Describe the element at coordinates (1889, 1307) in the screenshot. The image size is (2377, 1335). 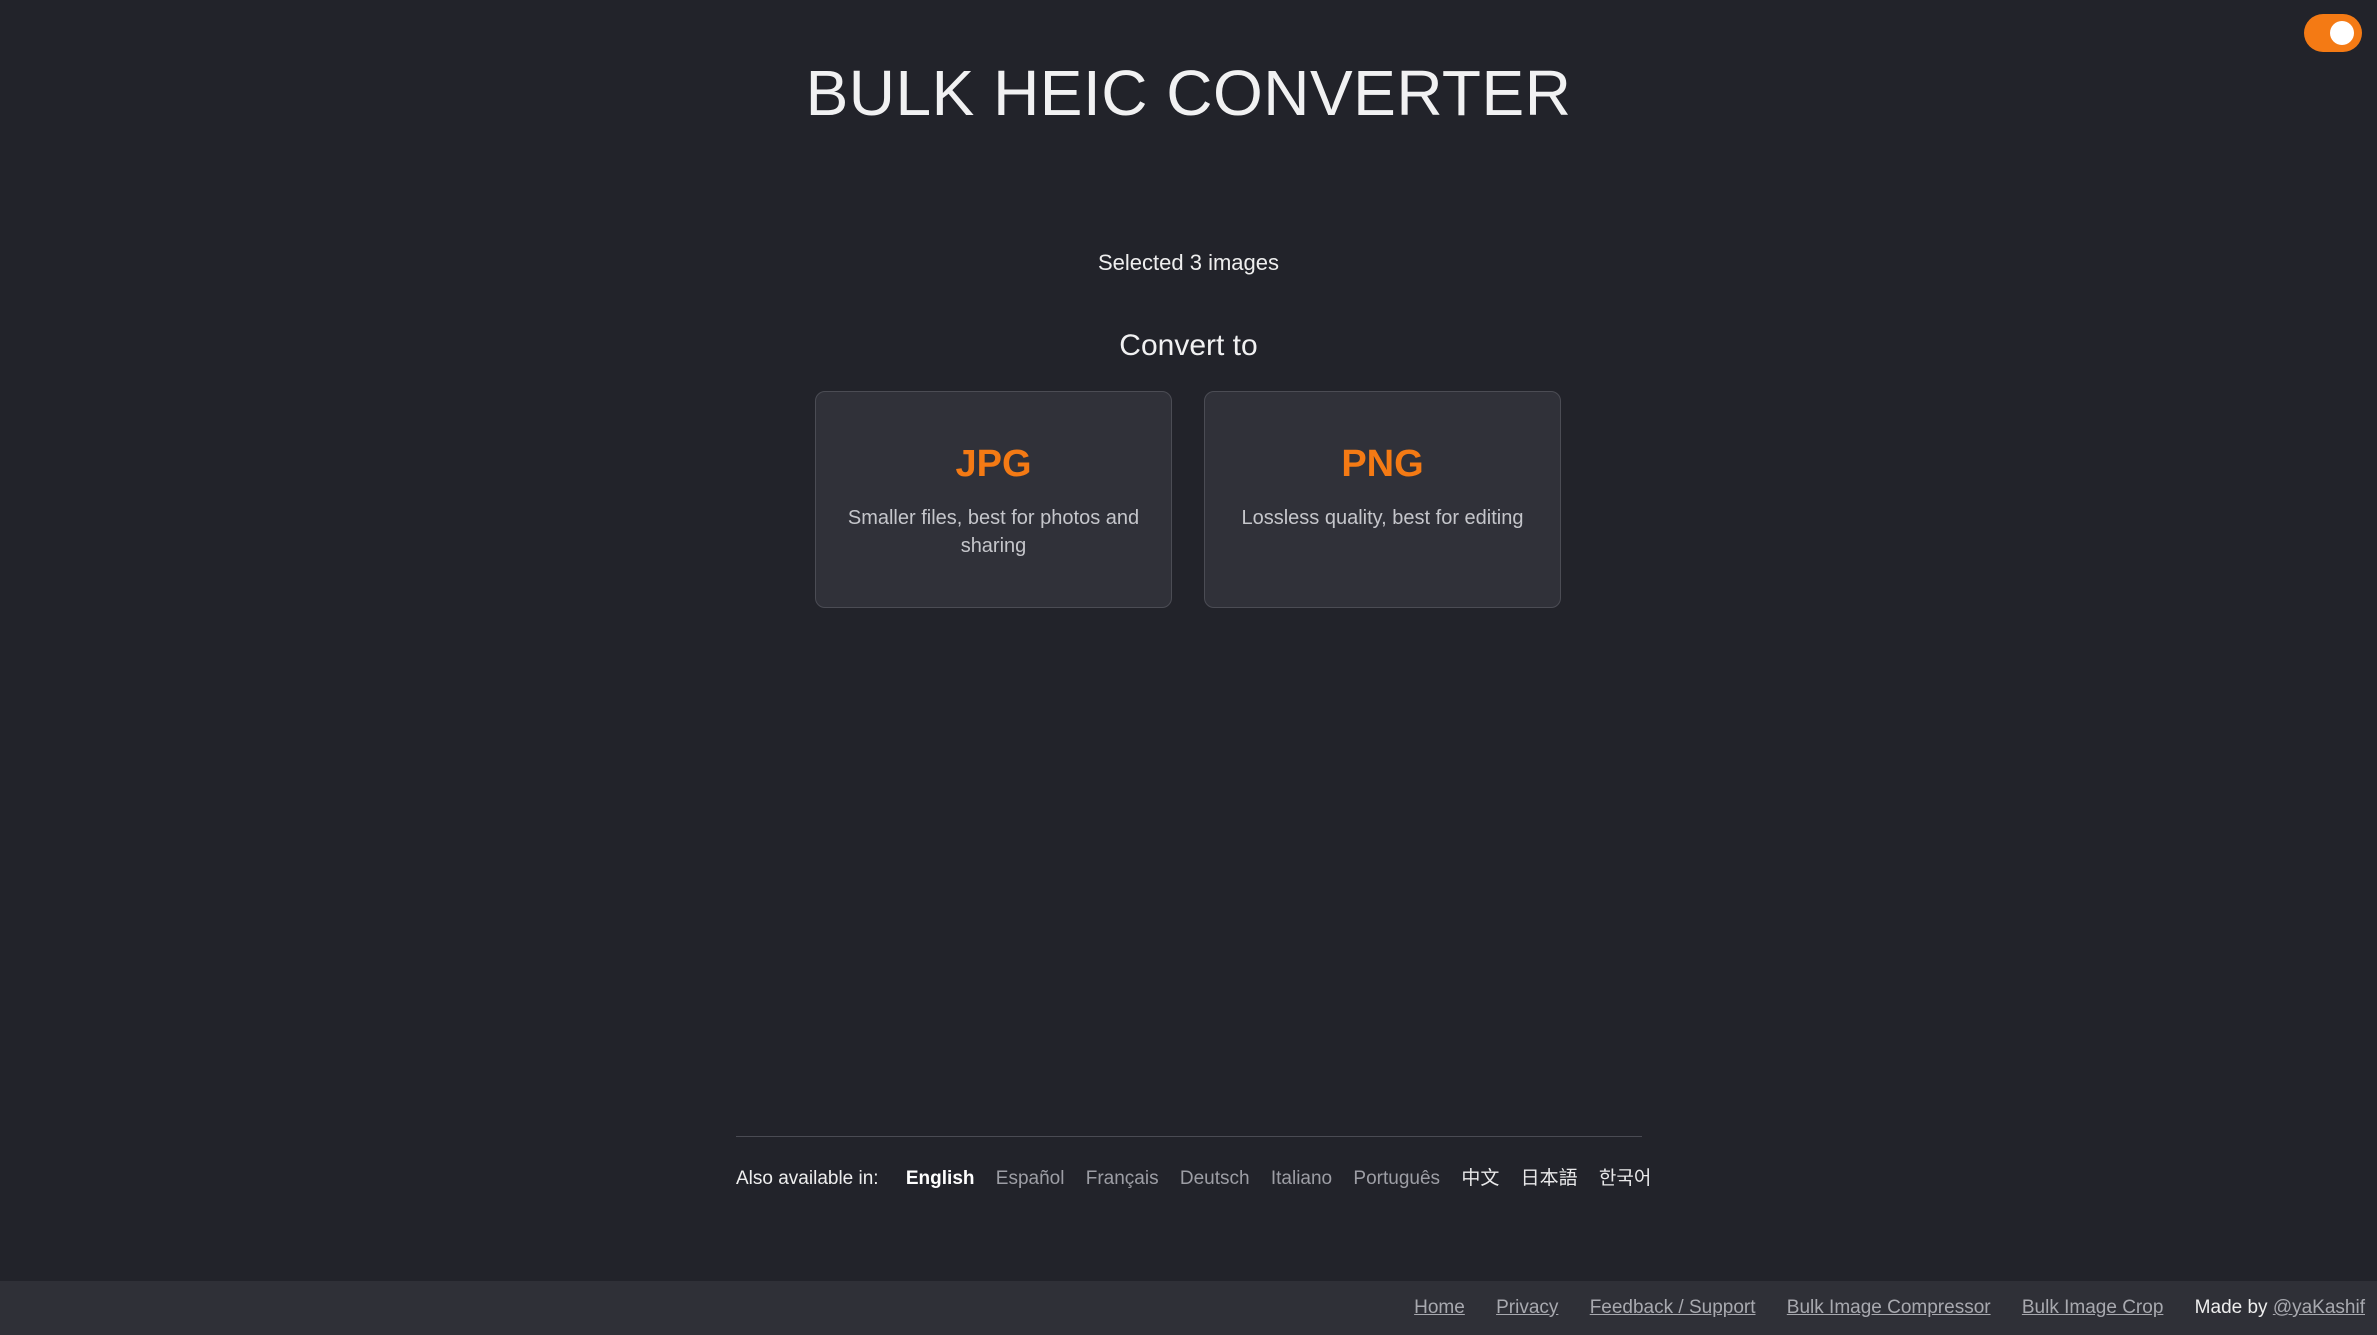
I see `footer-link-bulk-image-compressor: Bulk Image Compressor` at that location.